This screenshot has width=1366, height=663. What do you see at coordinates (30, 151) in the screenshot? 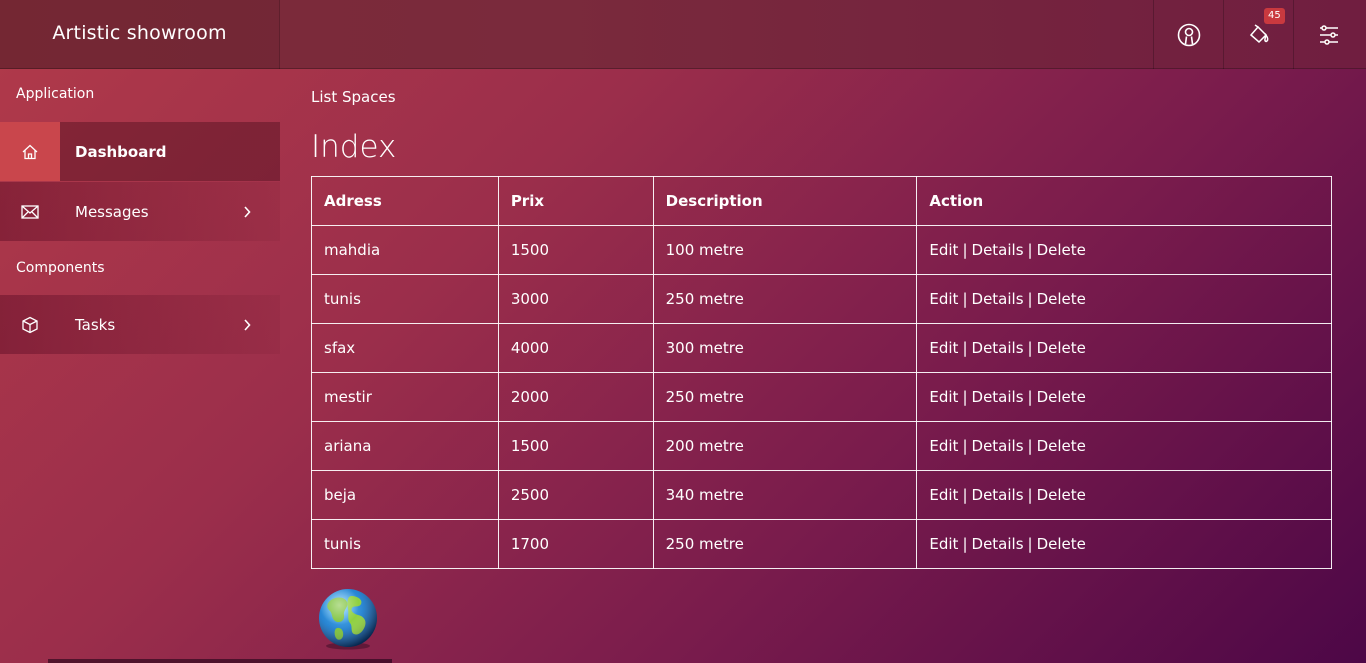
I see `home-icon` at bounding box center [30, 151].